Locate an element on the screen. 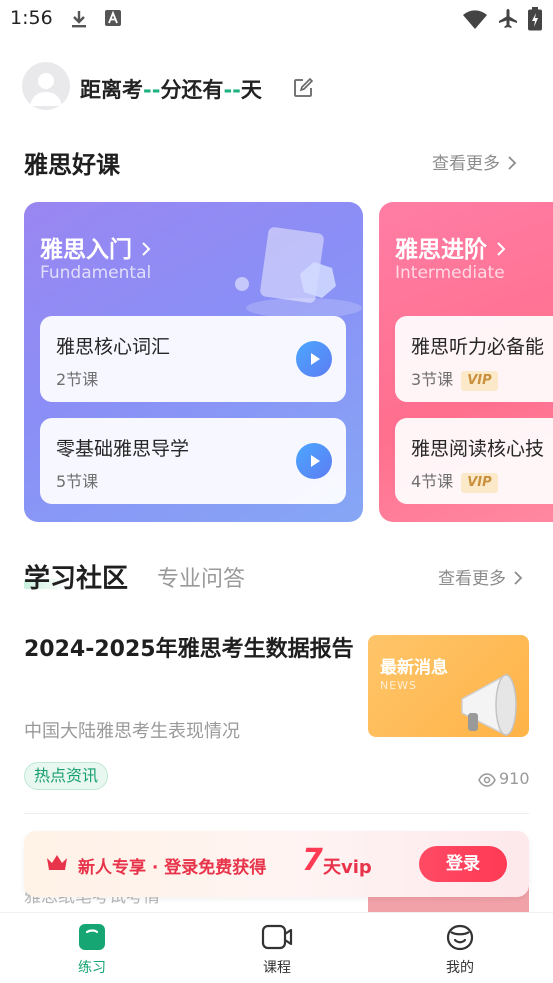 Image resolution: width=553 pixels, height=983 pixels. thumbnail-subtitle: NEWS is located at coordinates (399, 685).